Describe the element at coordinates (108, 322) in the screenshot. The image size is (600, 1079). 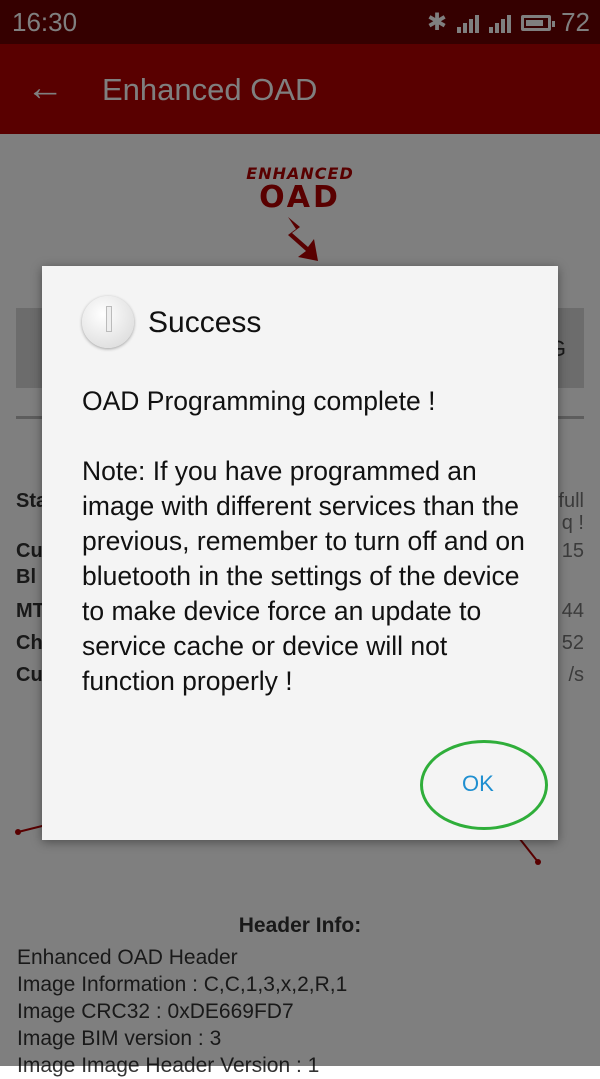
I see `info-icon` at that location.